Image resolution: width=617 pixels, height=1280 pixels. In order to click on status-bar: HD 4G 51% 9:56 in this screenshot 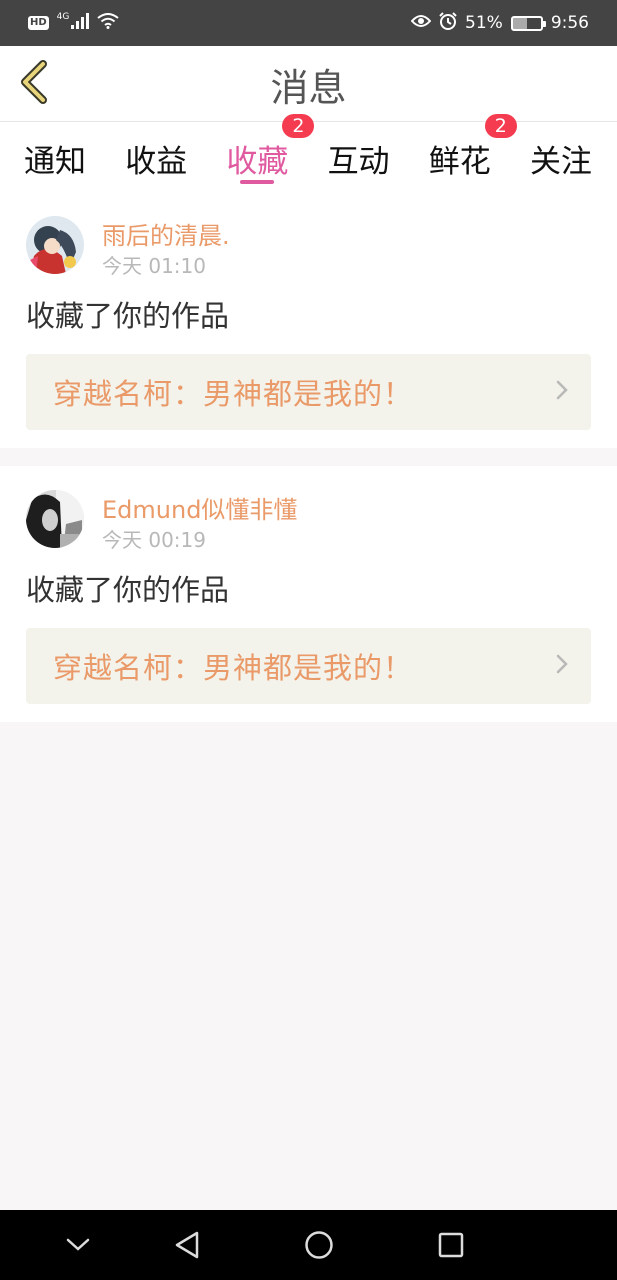, I will do `click(308, 23)`.